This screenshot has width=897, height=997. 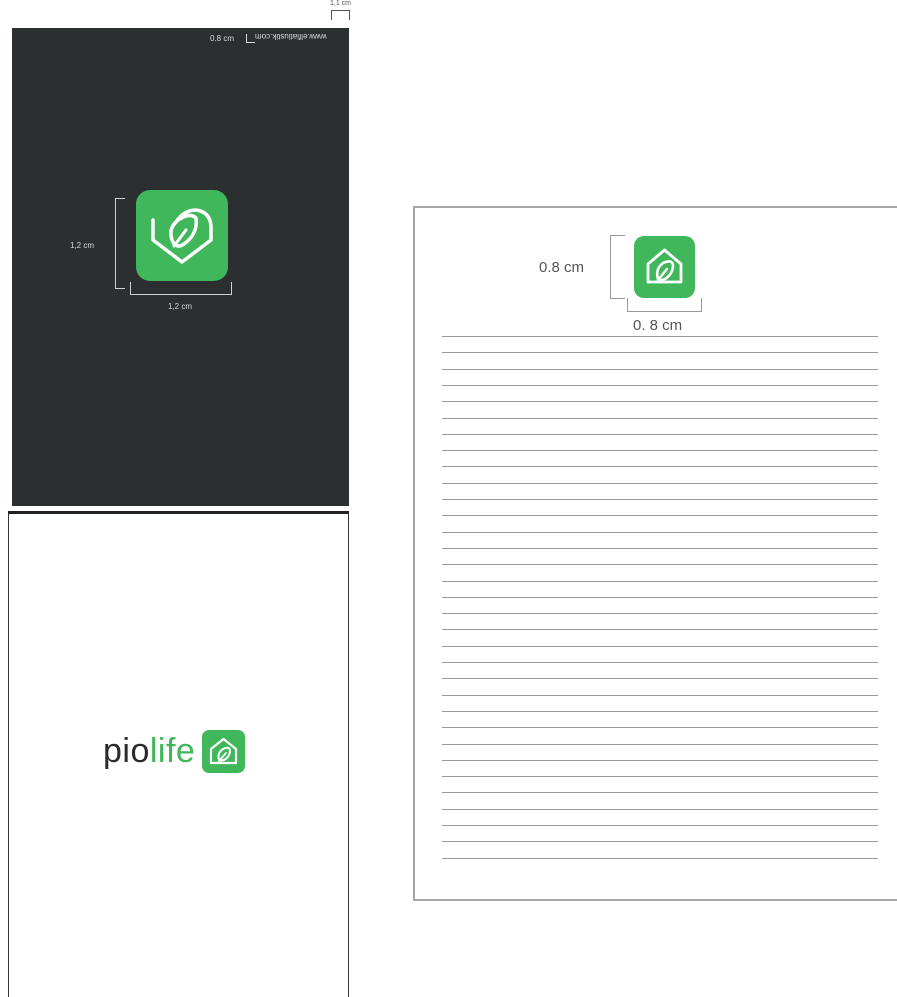 I want to click on paper-logo-width-label: 0. 8 cm, so click(x=658, y=325).